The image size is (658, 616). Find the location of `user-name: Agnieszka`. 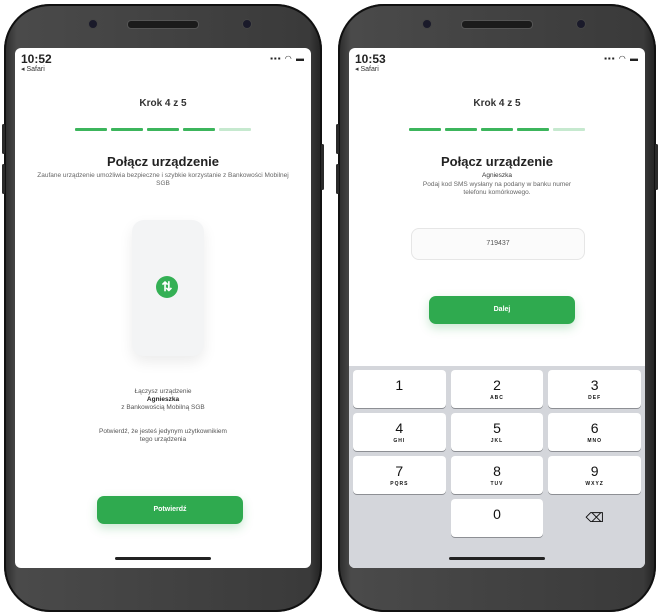

user-name: Agnieszka is located at coordinates (497, 175).